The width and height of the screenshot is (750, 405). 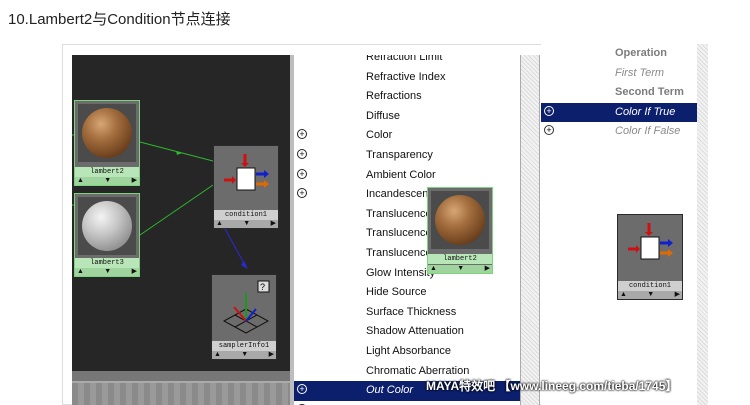 What do you see at coordinates (645, 111) in the screenshot?
I see `condition-attribute-label: Color If True` at bounding box center [645, 111].